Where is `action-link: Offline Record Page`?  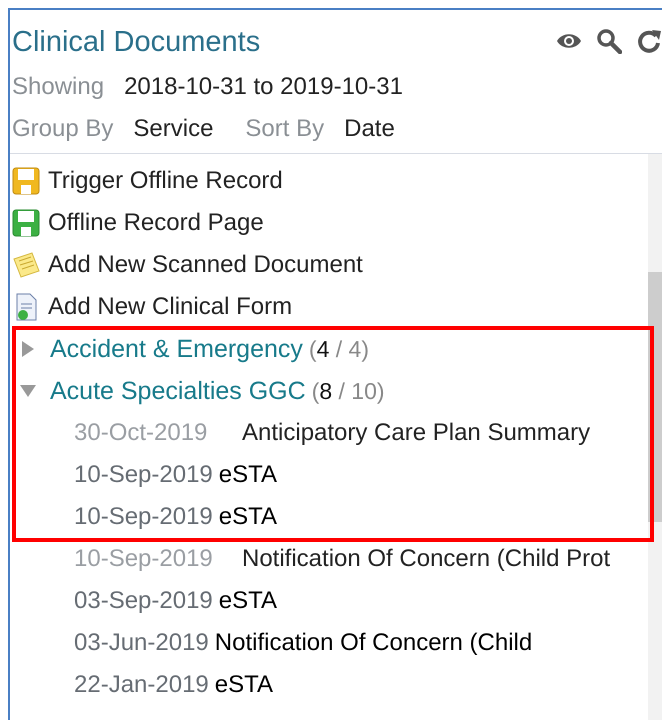
action-link: Offline Record Page is located at coordinates (156, 223).